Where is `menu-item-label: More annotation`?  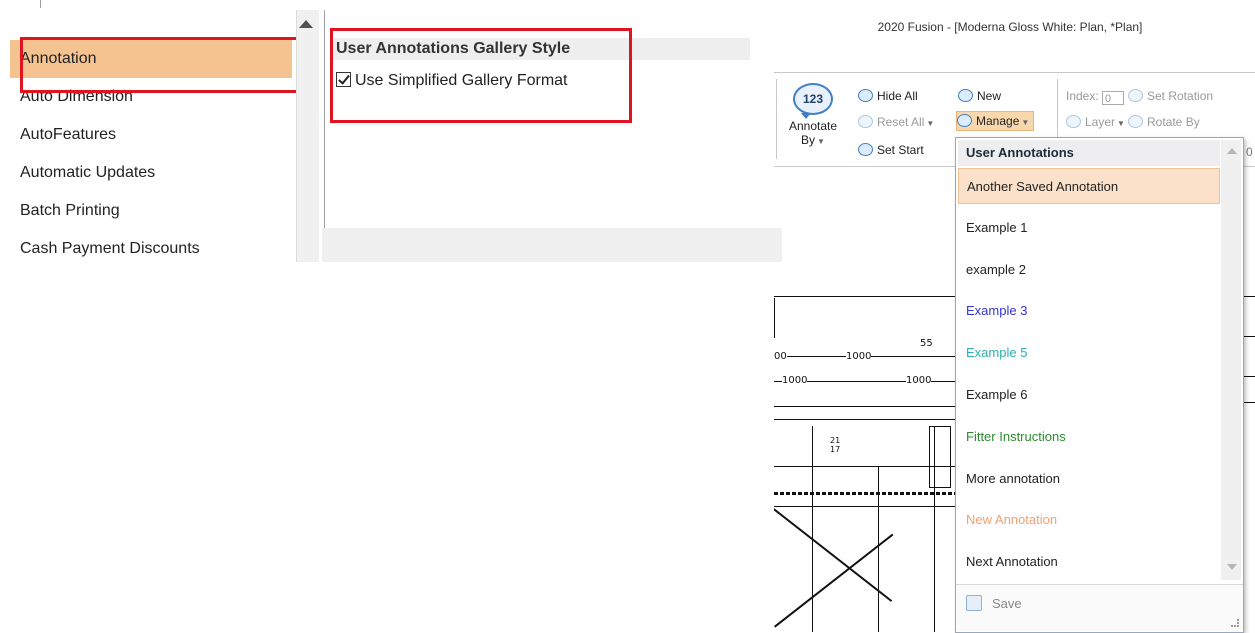
menu-item-label: More annotation is located at coordinates (1013, 478).